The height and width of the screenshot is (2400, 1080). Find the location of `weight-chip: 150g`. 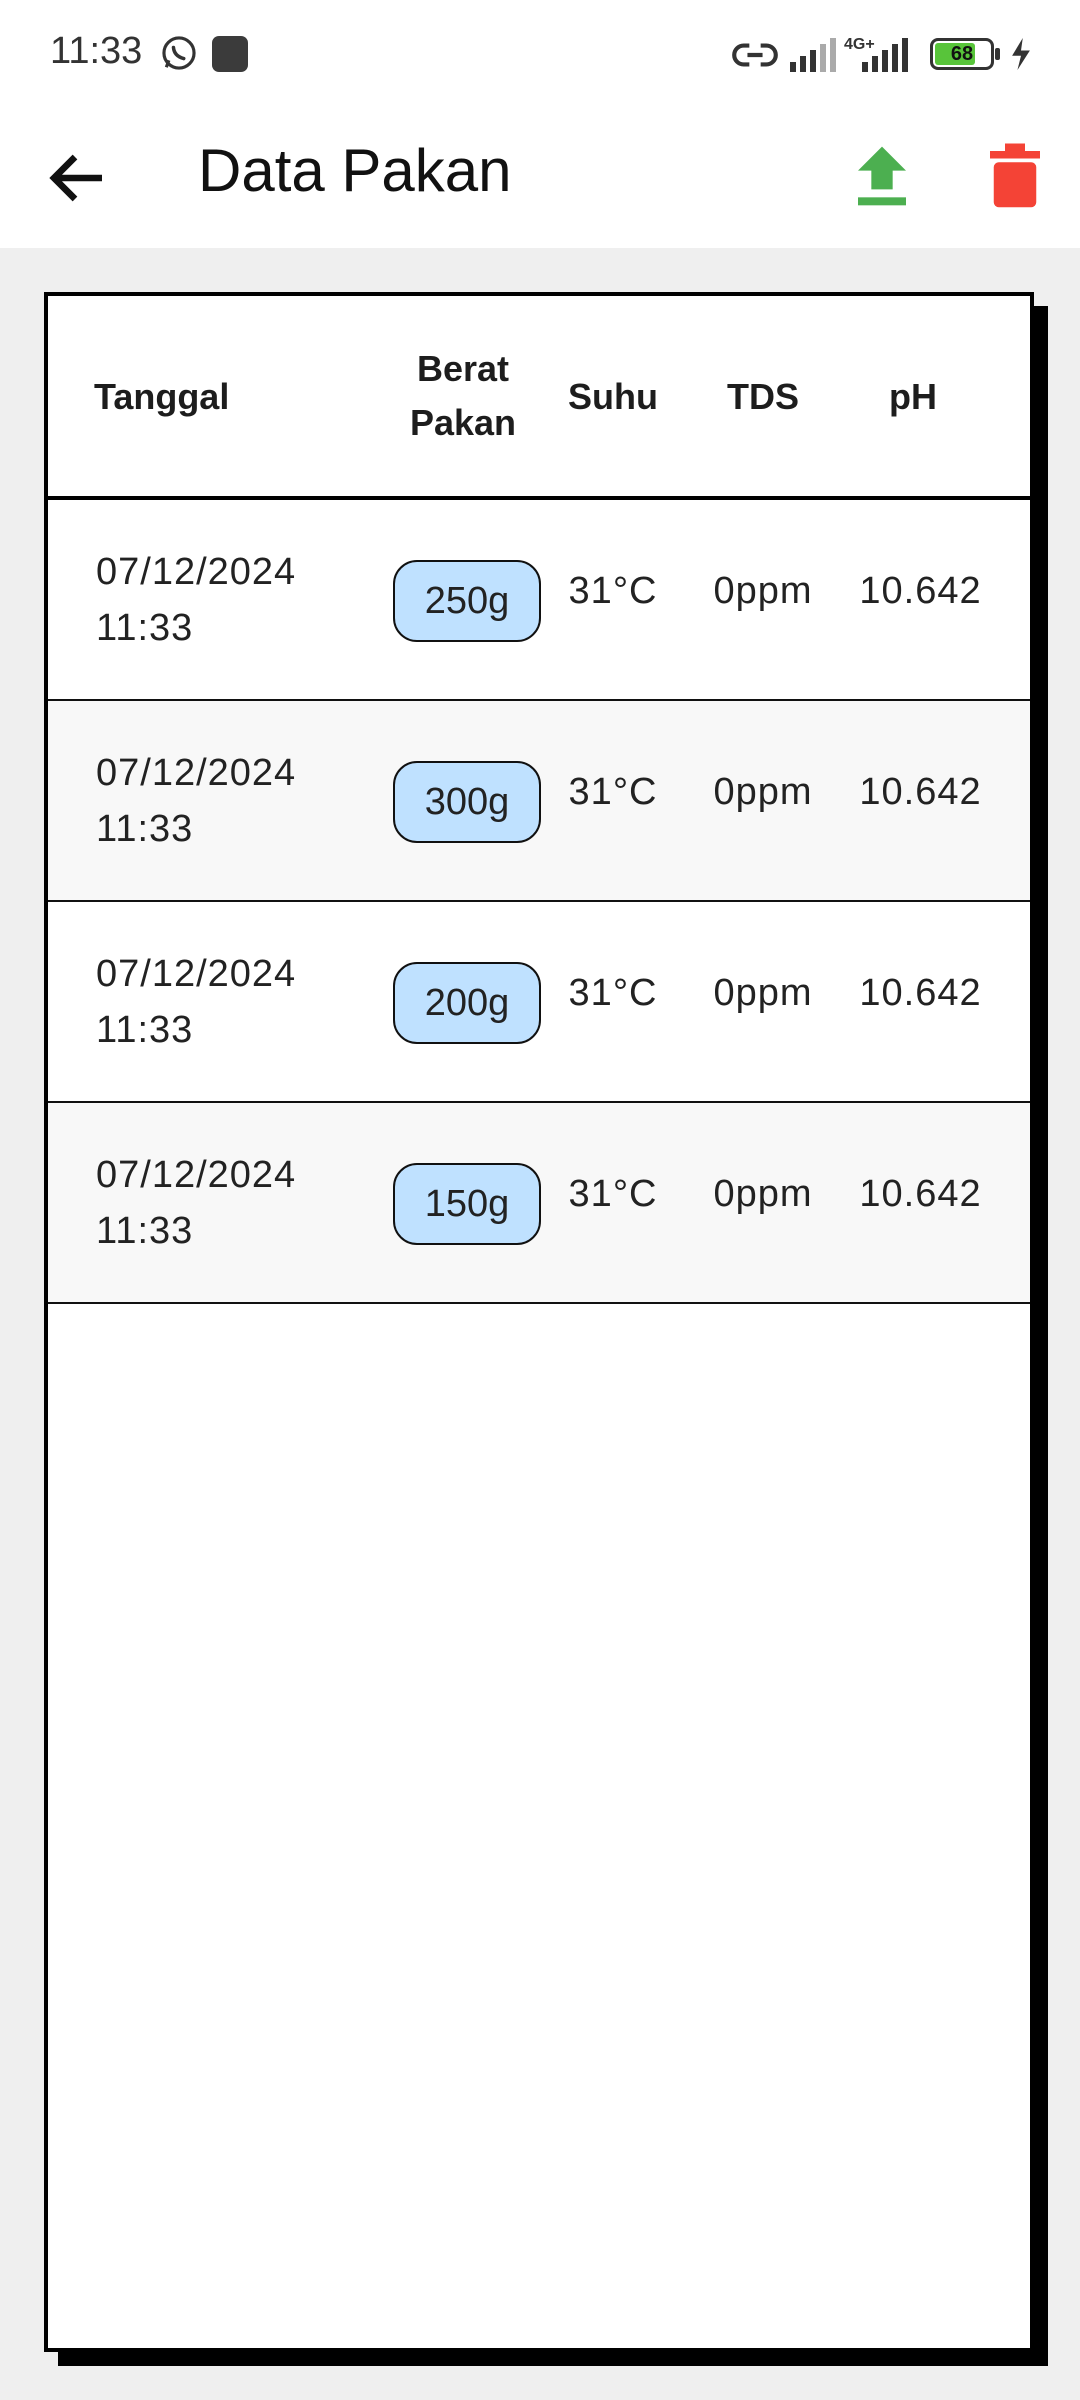

weight-chip: 150g is located at coordinates (467, 1204).